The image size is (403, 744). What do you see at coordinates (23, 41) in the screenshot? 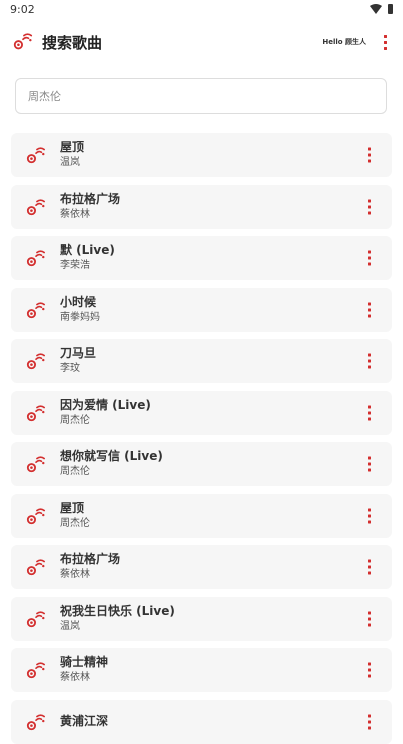
I see `music-swirl-logo-icon` at bounding box center [23, 41].